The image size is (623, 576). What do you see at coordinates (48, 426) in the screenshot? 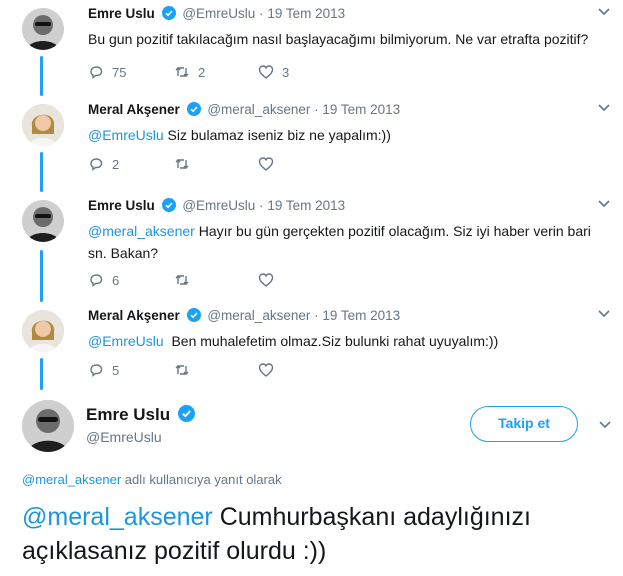
I see `main-avatar` at bounding box center [48, 426].